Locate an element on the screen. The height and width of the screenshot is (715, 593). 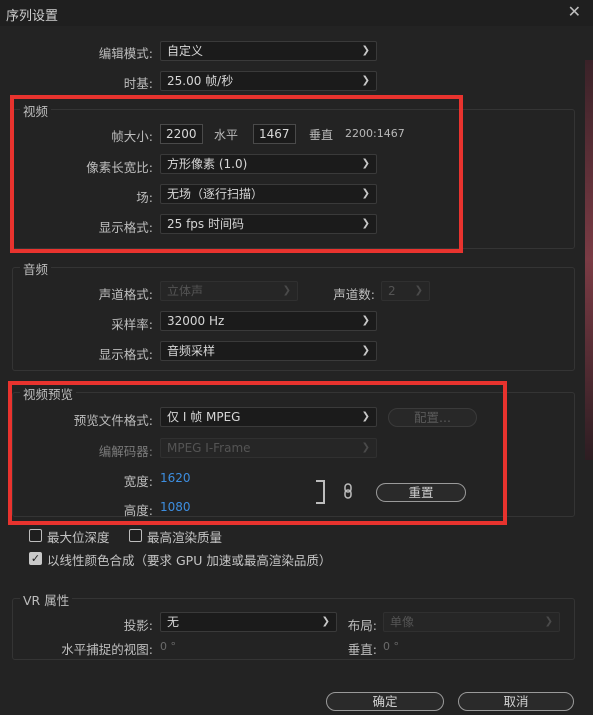
title-bar is located at coordinates (296, 13).